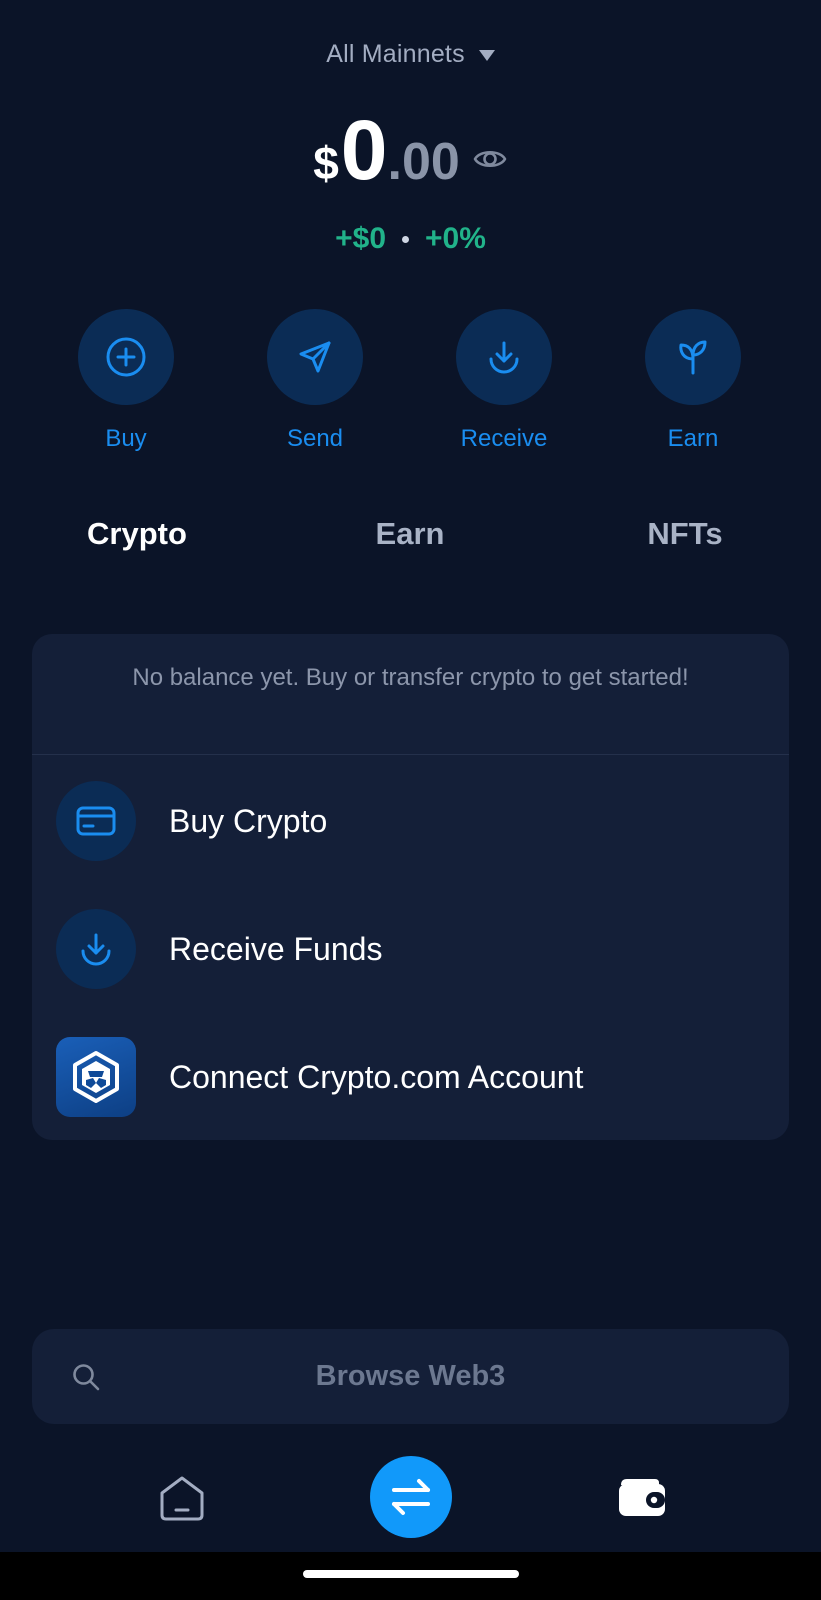  I want to click on receive-funds-icon-circle, so click(96, 949).